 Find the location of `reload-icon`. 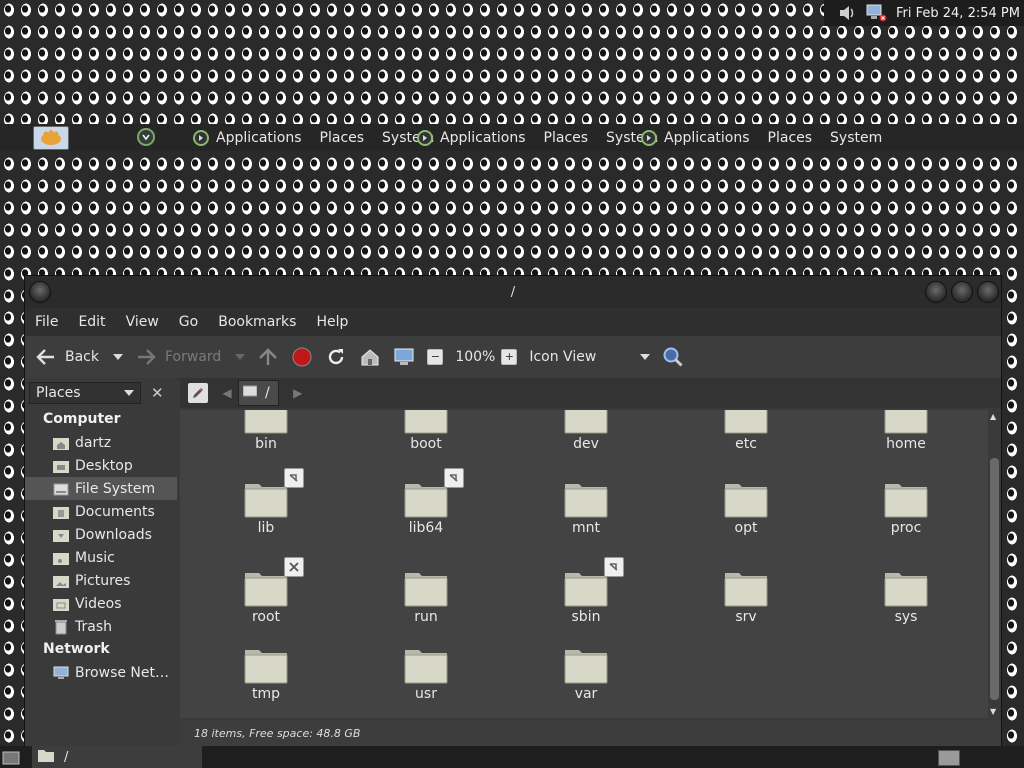

reload-icon is located at coordinates (336, 357).